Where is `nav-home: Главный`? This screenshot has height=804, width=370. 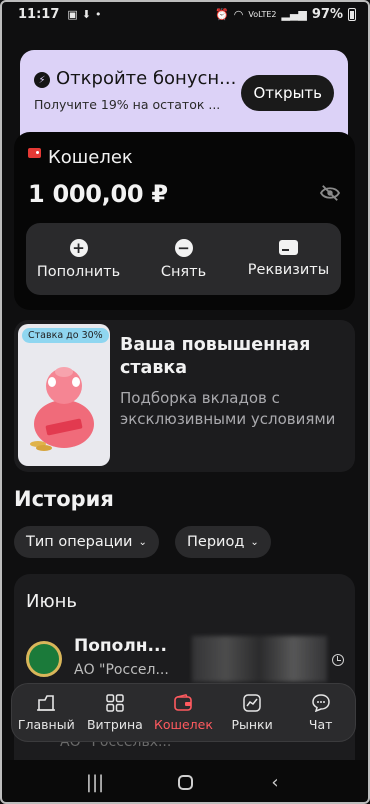 nav-home: Главный is located at coordinates (46, 713).